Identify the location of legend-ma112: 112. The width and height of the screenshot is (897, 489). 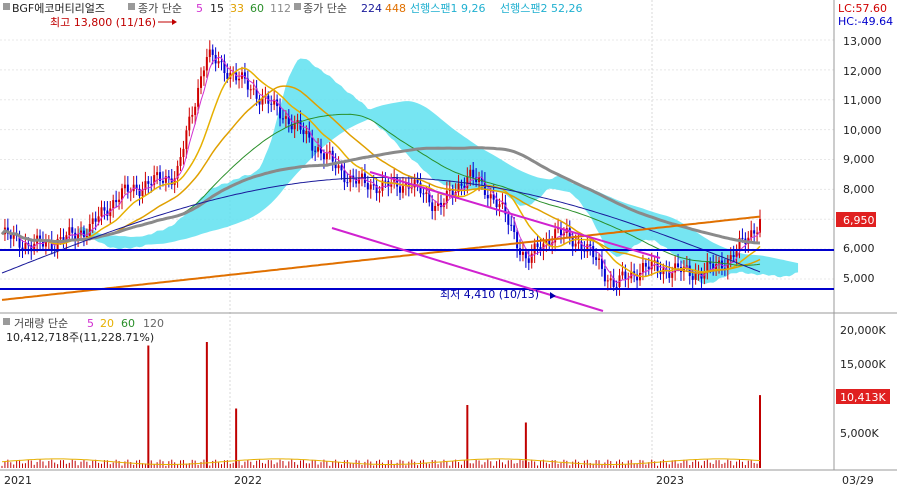
(280, 8).